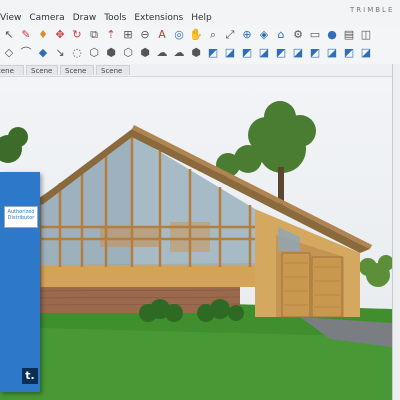 The height and width of the screenshot is (400, 400). I want to click on product-box-image: Authorized Distributor t., so click(20, 282).